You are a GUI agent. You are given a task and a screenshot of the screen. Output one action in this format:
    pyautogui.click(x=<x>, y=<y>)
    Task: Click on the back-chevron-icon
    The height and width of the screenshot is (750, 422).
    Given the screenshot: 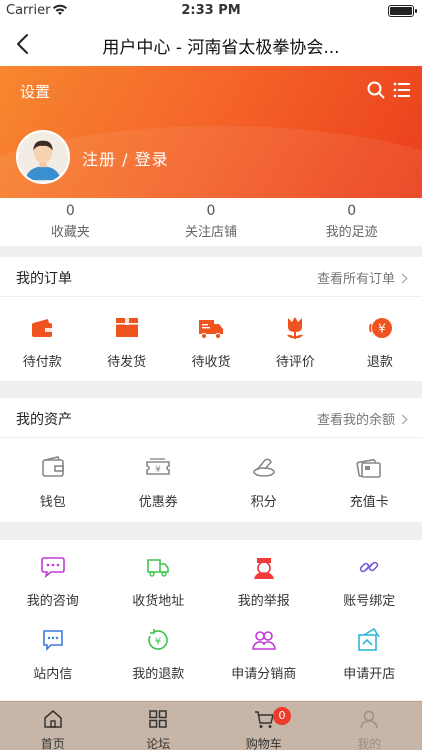 What is the action you would take?
    pyautogui.click(x=23, y=44)
    